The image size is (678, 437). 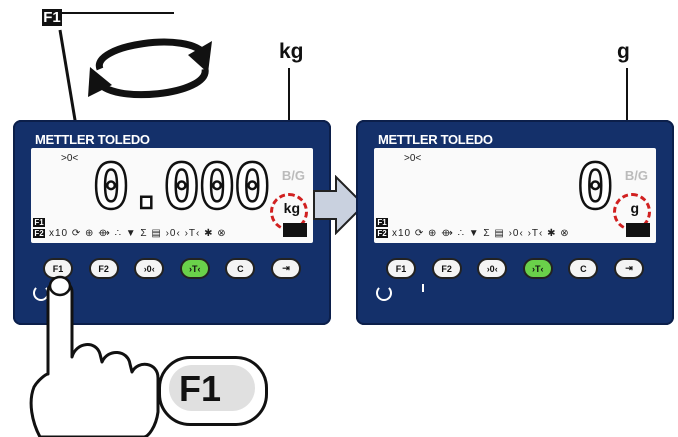 I want to click on f1-callout: F1, so click(x=213, y=391).